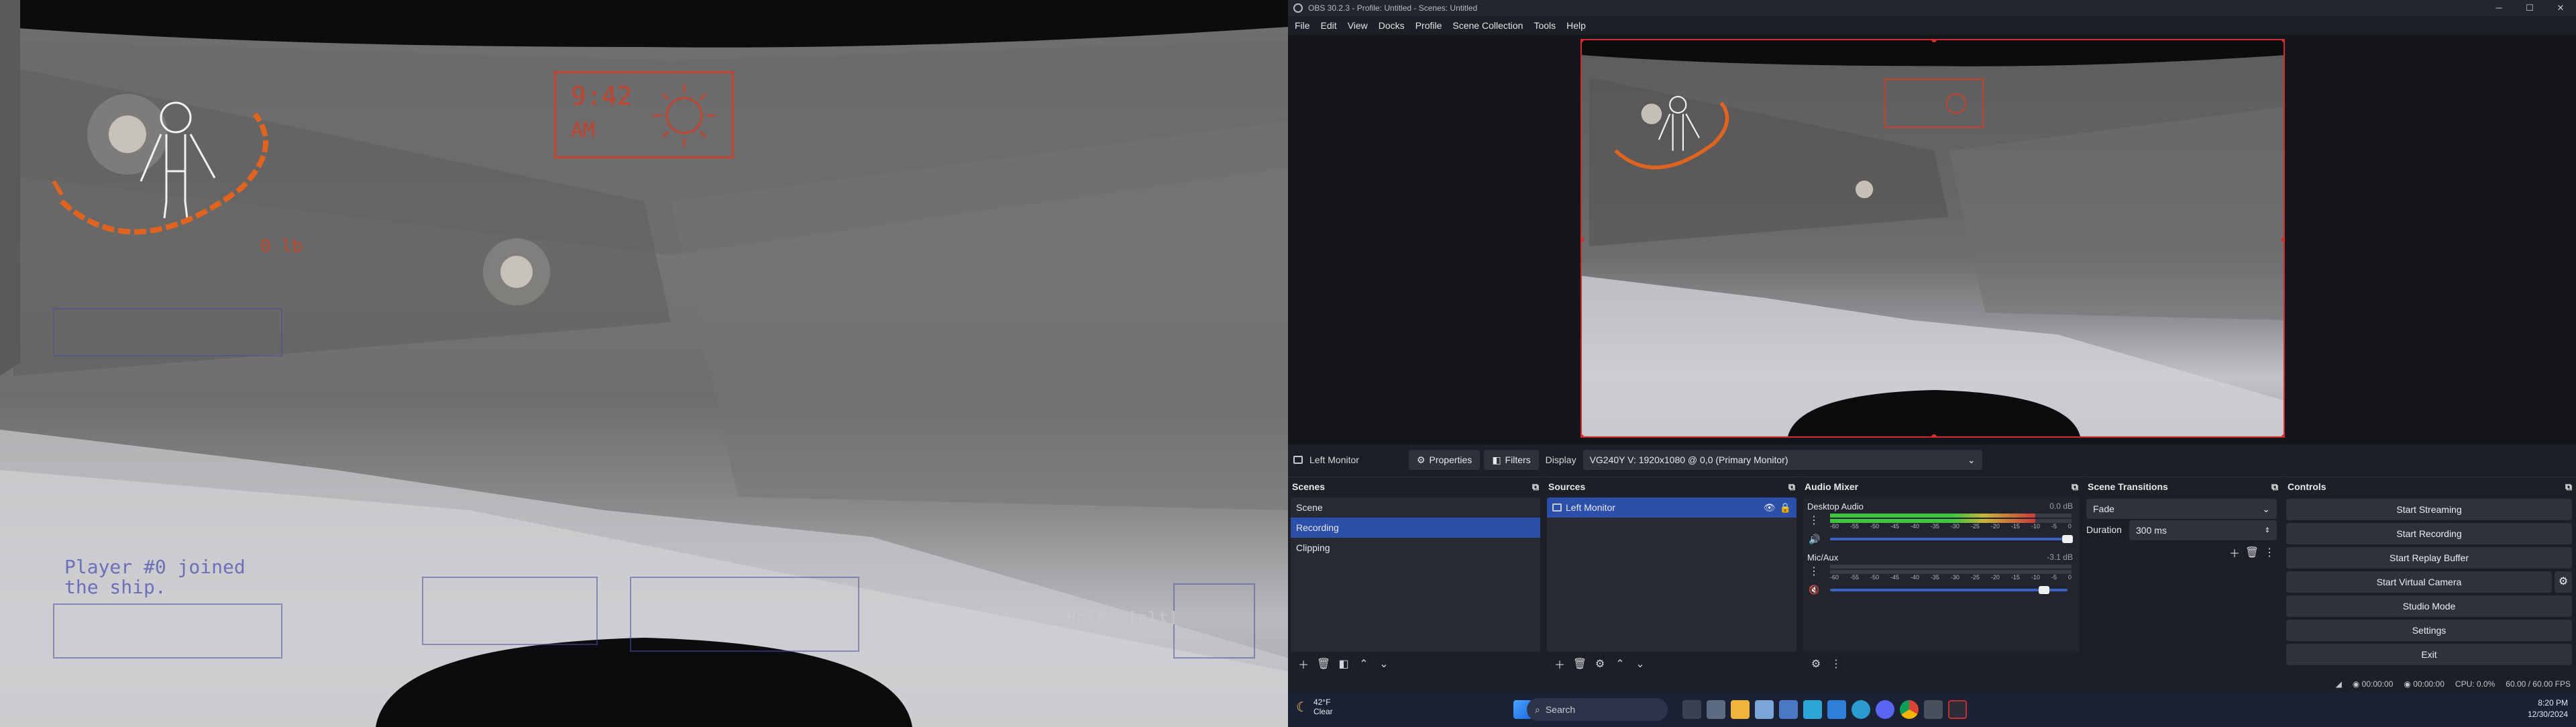 This screenshot has width=2576, height=727. Describe the element at coordinates (1303, 664) in the screenshot. I see `add-scene-button: ＋` at that location.